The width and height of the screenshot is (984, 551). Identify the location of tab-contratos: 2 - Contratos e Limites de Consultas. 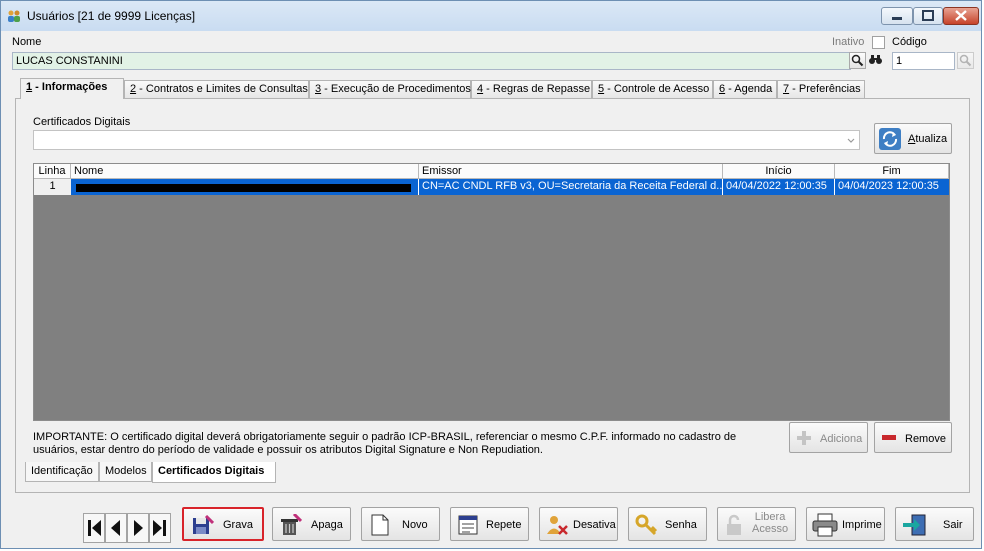
(216, 89).